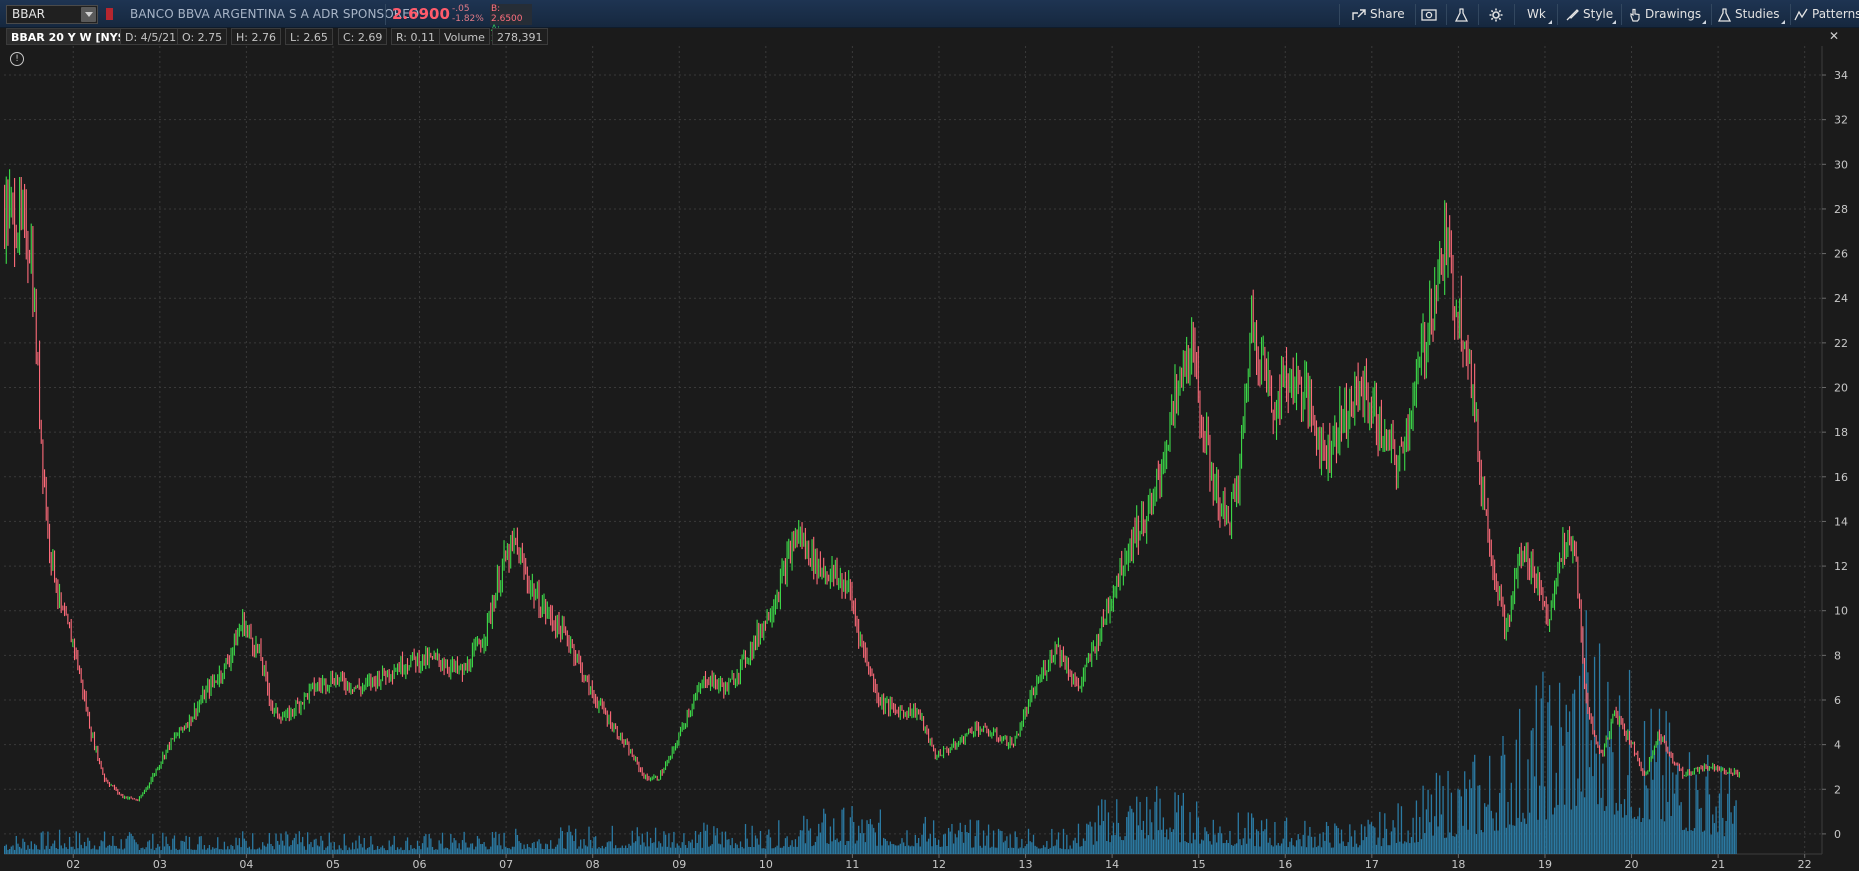 This screenshot has height=871, width=1859. I want to click on aggregation-button: Wk, so click(1536, 14).